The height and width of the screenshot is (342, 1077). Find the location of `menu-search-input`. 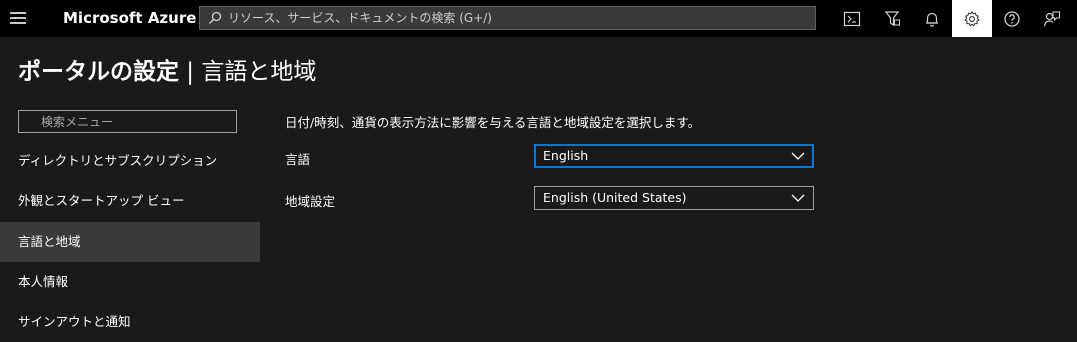

menu-search-input is located at coordinates (136, 121).